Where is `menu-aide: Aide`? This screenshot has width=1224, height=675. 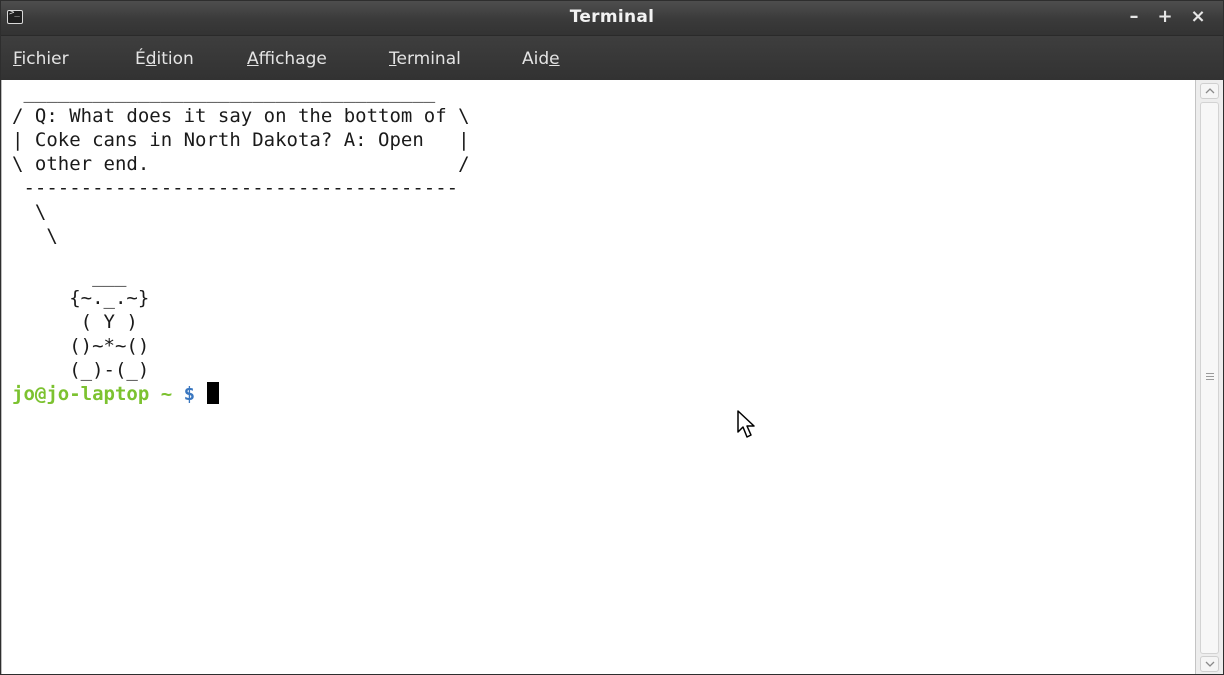
menu-aide: Aide is located at coordinates (541, 59).